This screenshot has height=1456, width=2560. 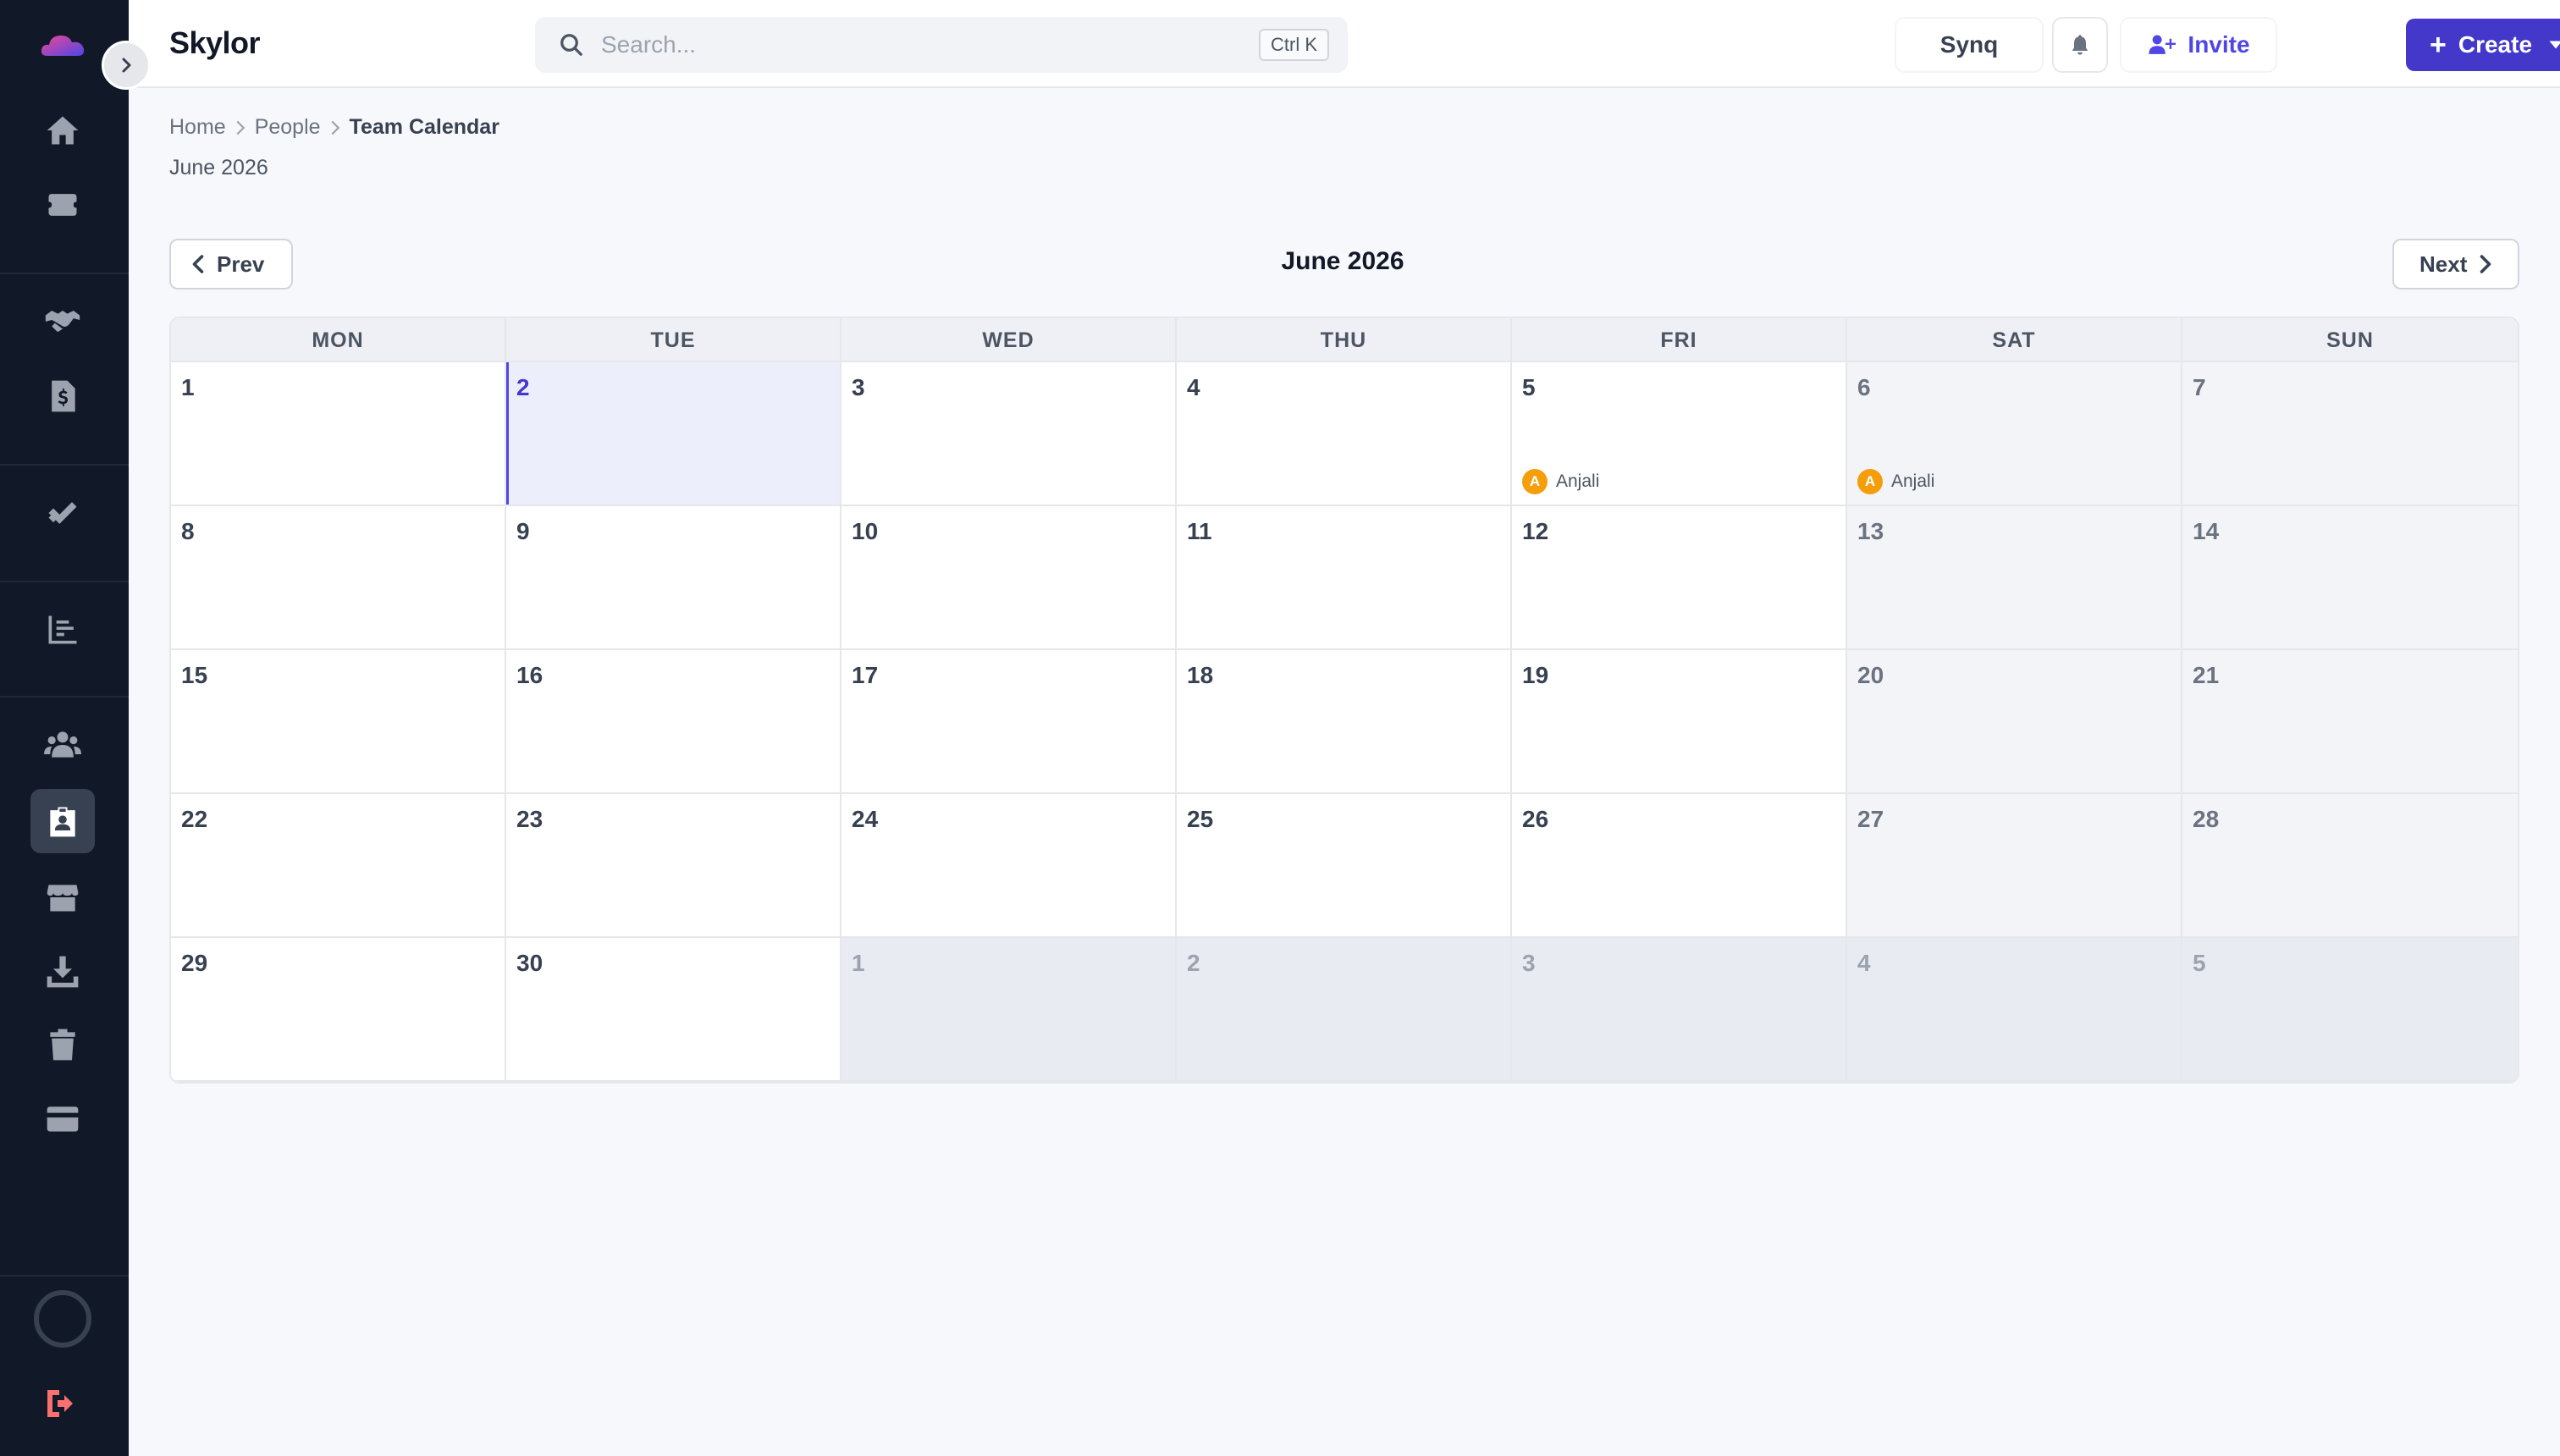 I want to click on sidebar, so click(x=75, y=728).